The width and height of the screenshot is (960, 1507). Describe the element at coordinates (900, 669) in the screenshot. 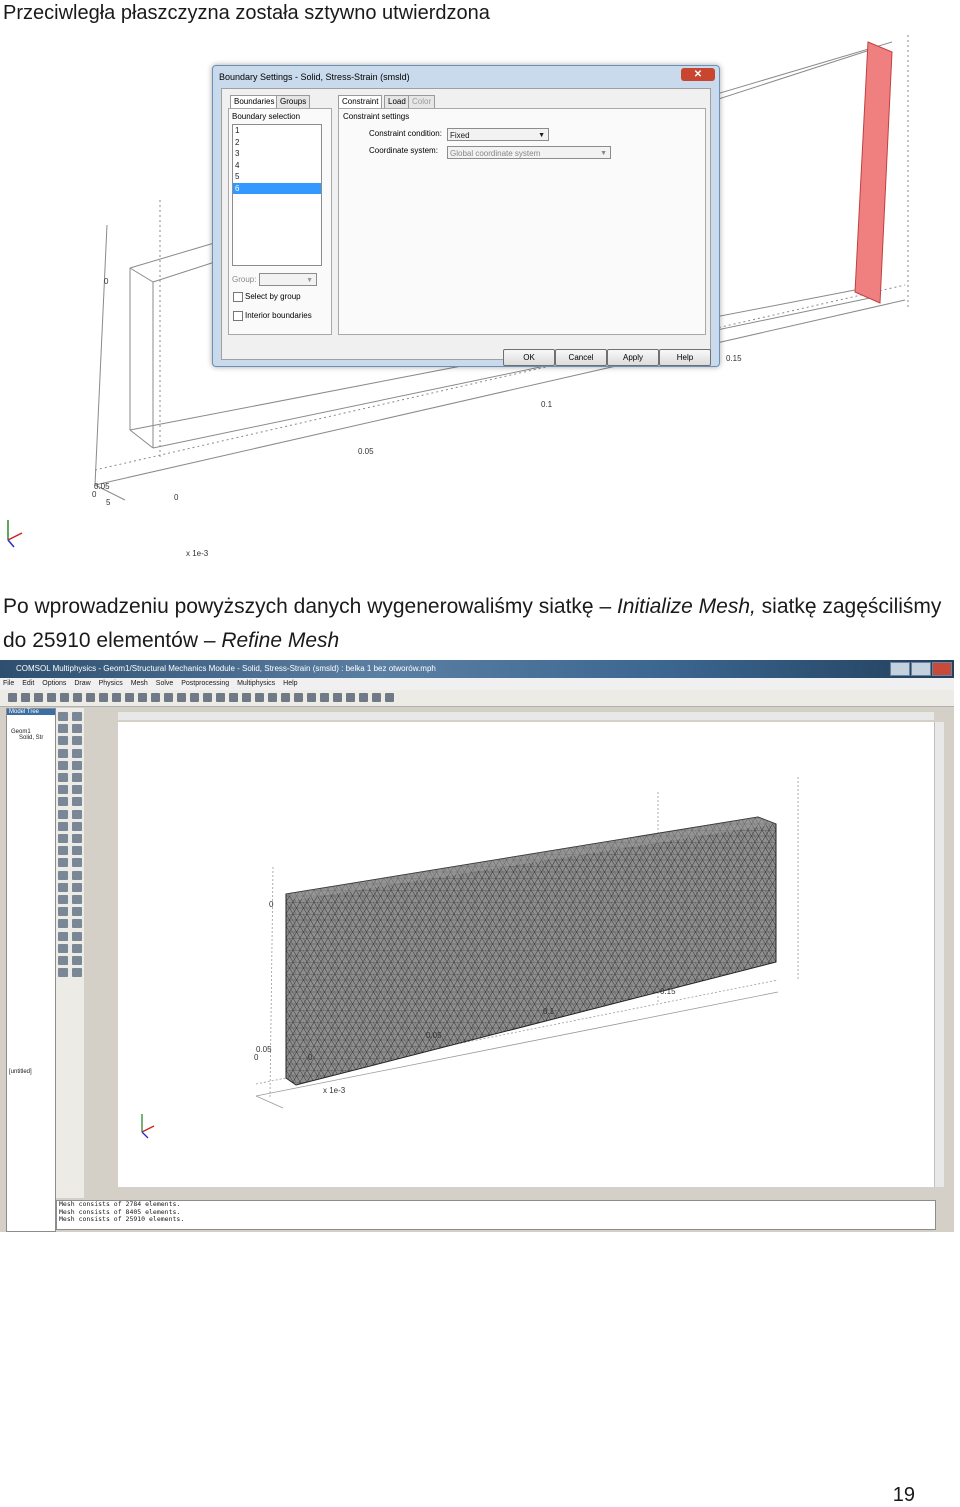

I see `minimize-icon` at that location.